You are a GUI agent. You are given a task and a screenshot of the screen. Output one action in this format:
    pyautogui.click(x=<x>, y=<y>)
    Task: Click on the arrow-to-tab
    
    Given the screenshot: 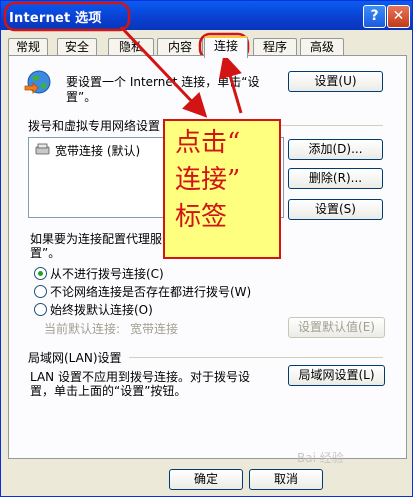 What is the action you would take?
    pyautogui.click(x=230, y=83)
    